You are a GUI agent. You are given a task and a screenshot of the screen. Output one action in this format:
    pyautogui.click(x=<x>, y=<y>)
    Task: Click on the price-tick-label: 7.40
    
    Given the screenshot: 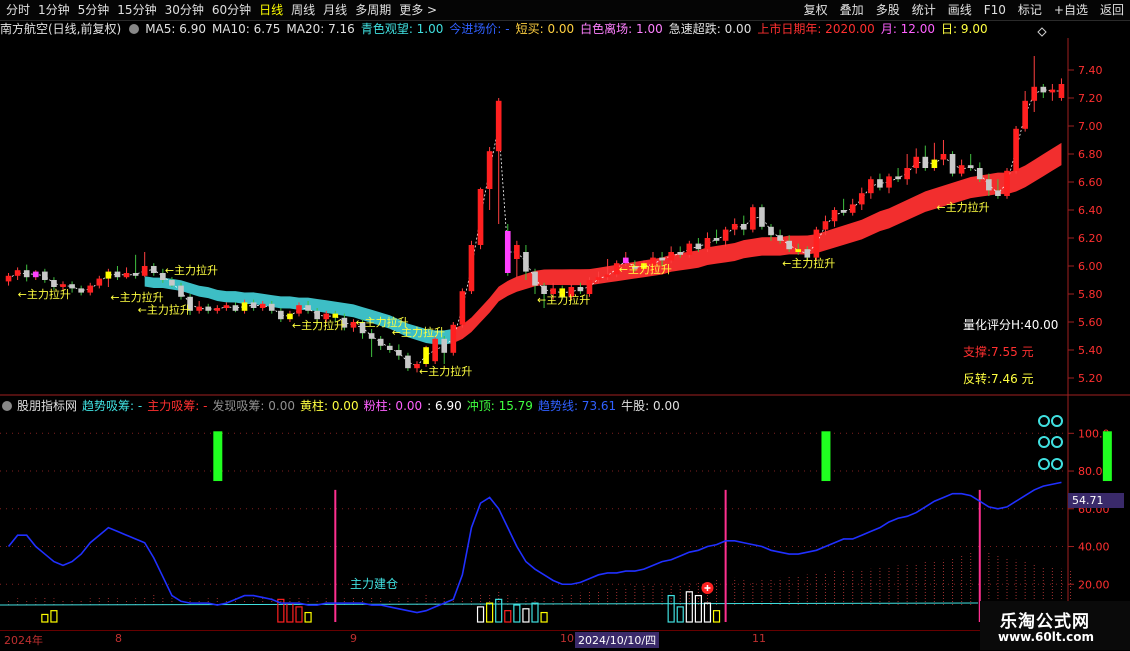 What is the action you would take?
    pyautogui.click(x=1090, y=70)
    